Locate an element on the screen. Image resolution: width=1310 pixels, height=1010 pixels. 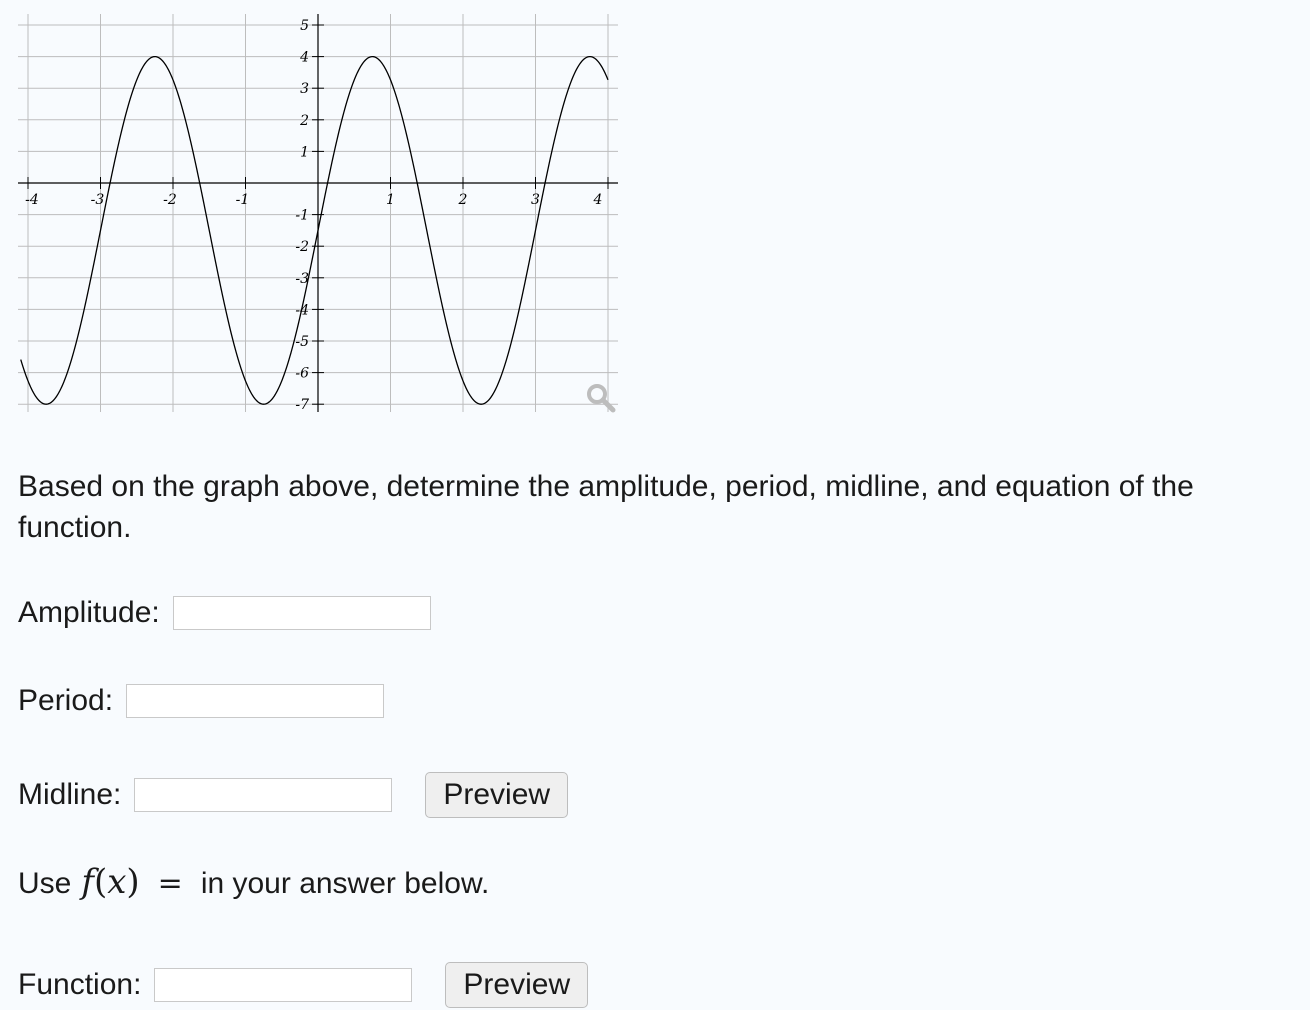
magnifier-icon is located at coordinates (601, 398).